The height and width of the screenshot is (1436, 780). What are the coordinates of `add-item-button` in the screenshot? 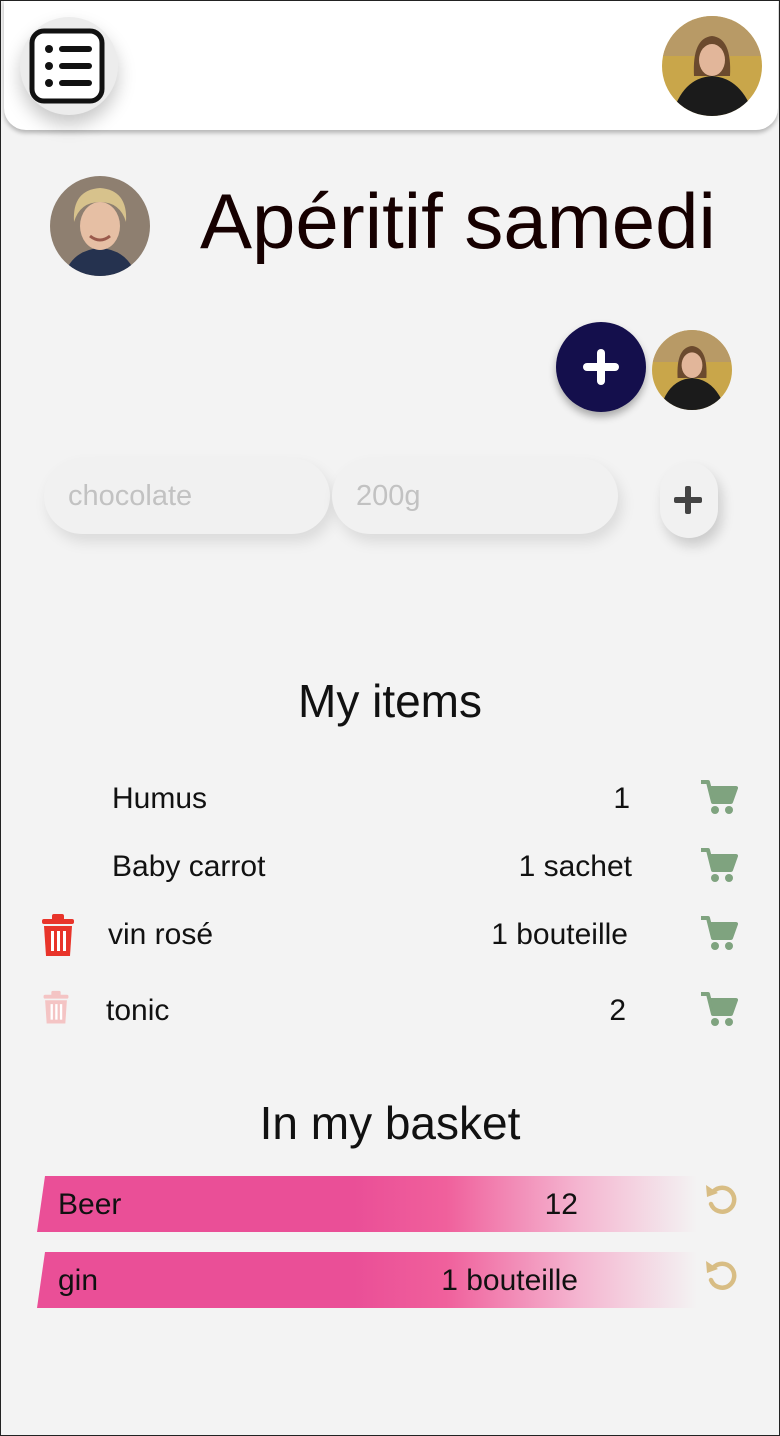 It's located at (689, 500).